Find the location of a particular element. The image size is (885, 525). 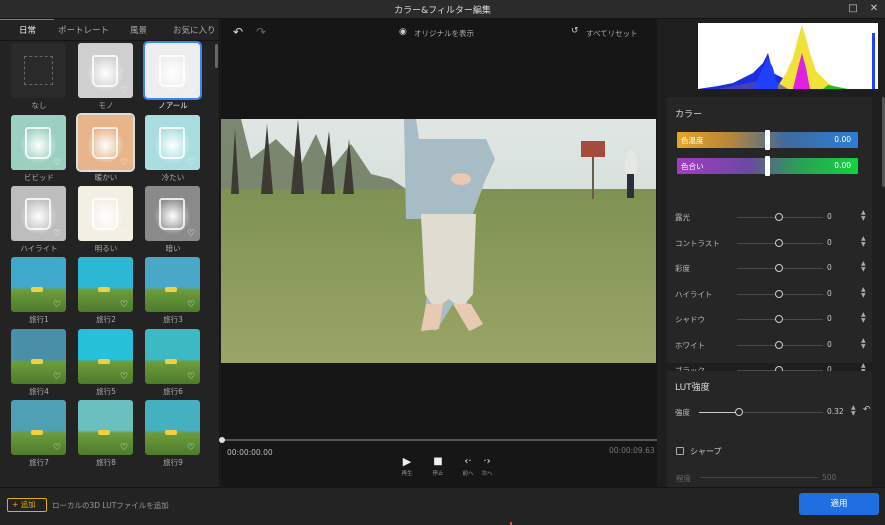

filter-thumb is located at coordinates (38, 70).